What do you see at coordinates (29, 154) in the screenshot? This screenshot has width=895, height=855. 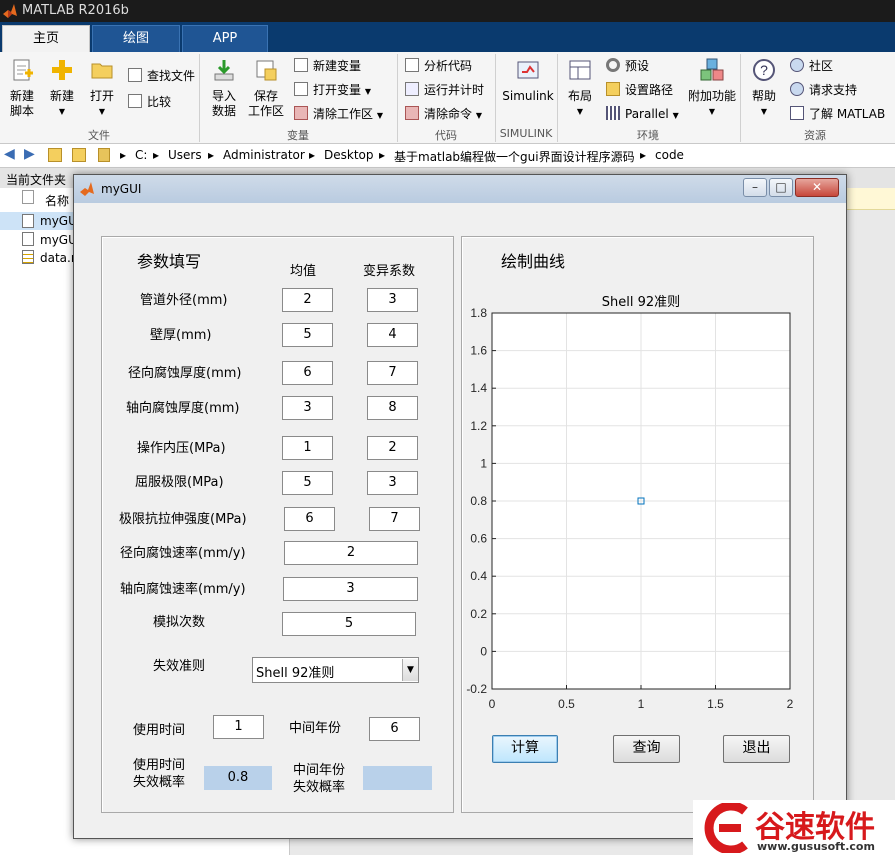 I see `forward-arrow-icon: ▶` at bounding box center [29, 154].